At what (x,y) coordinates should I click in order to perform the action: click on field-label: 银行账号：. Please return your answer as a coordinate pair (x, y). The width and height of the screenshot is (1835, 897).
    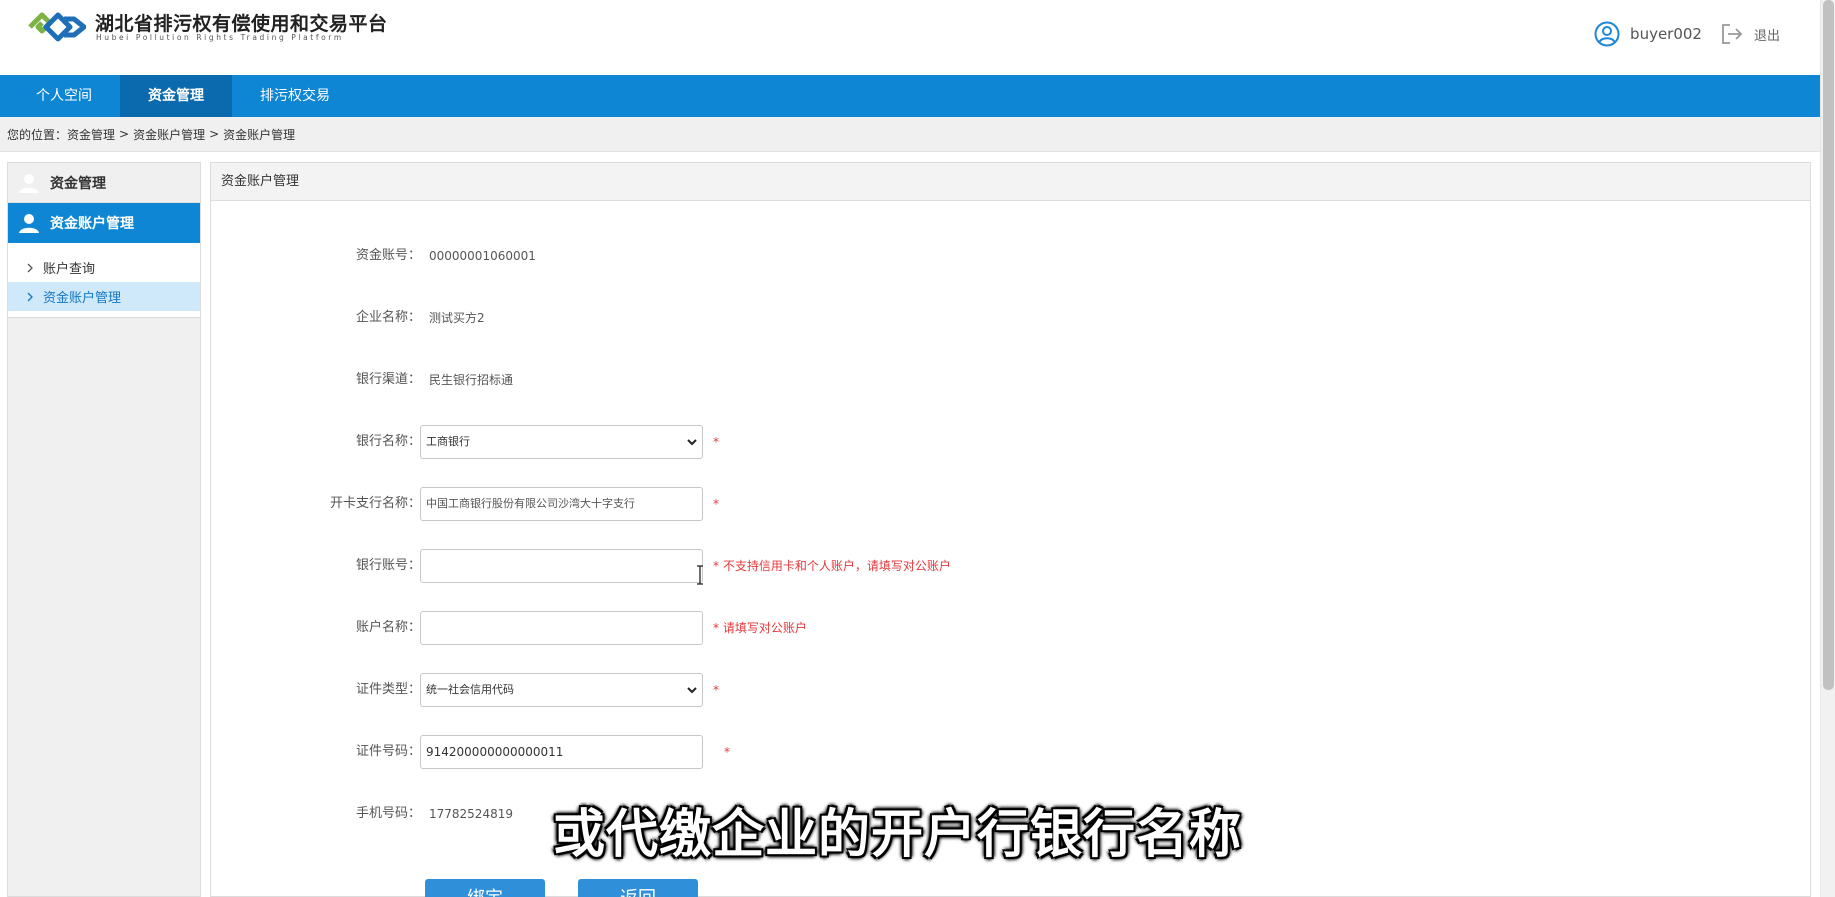
    Looking at the image, I should click on (388, 565).